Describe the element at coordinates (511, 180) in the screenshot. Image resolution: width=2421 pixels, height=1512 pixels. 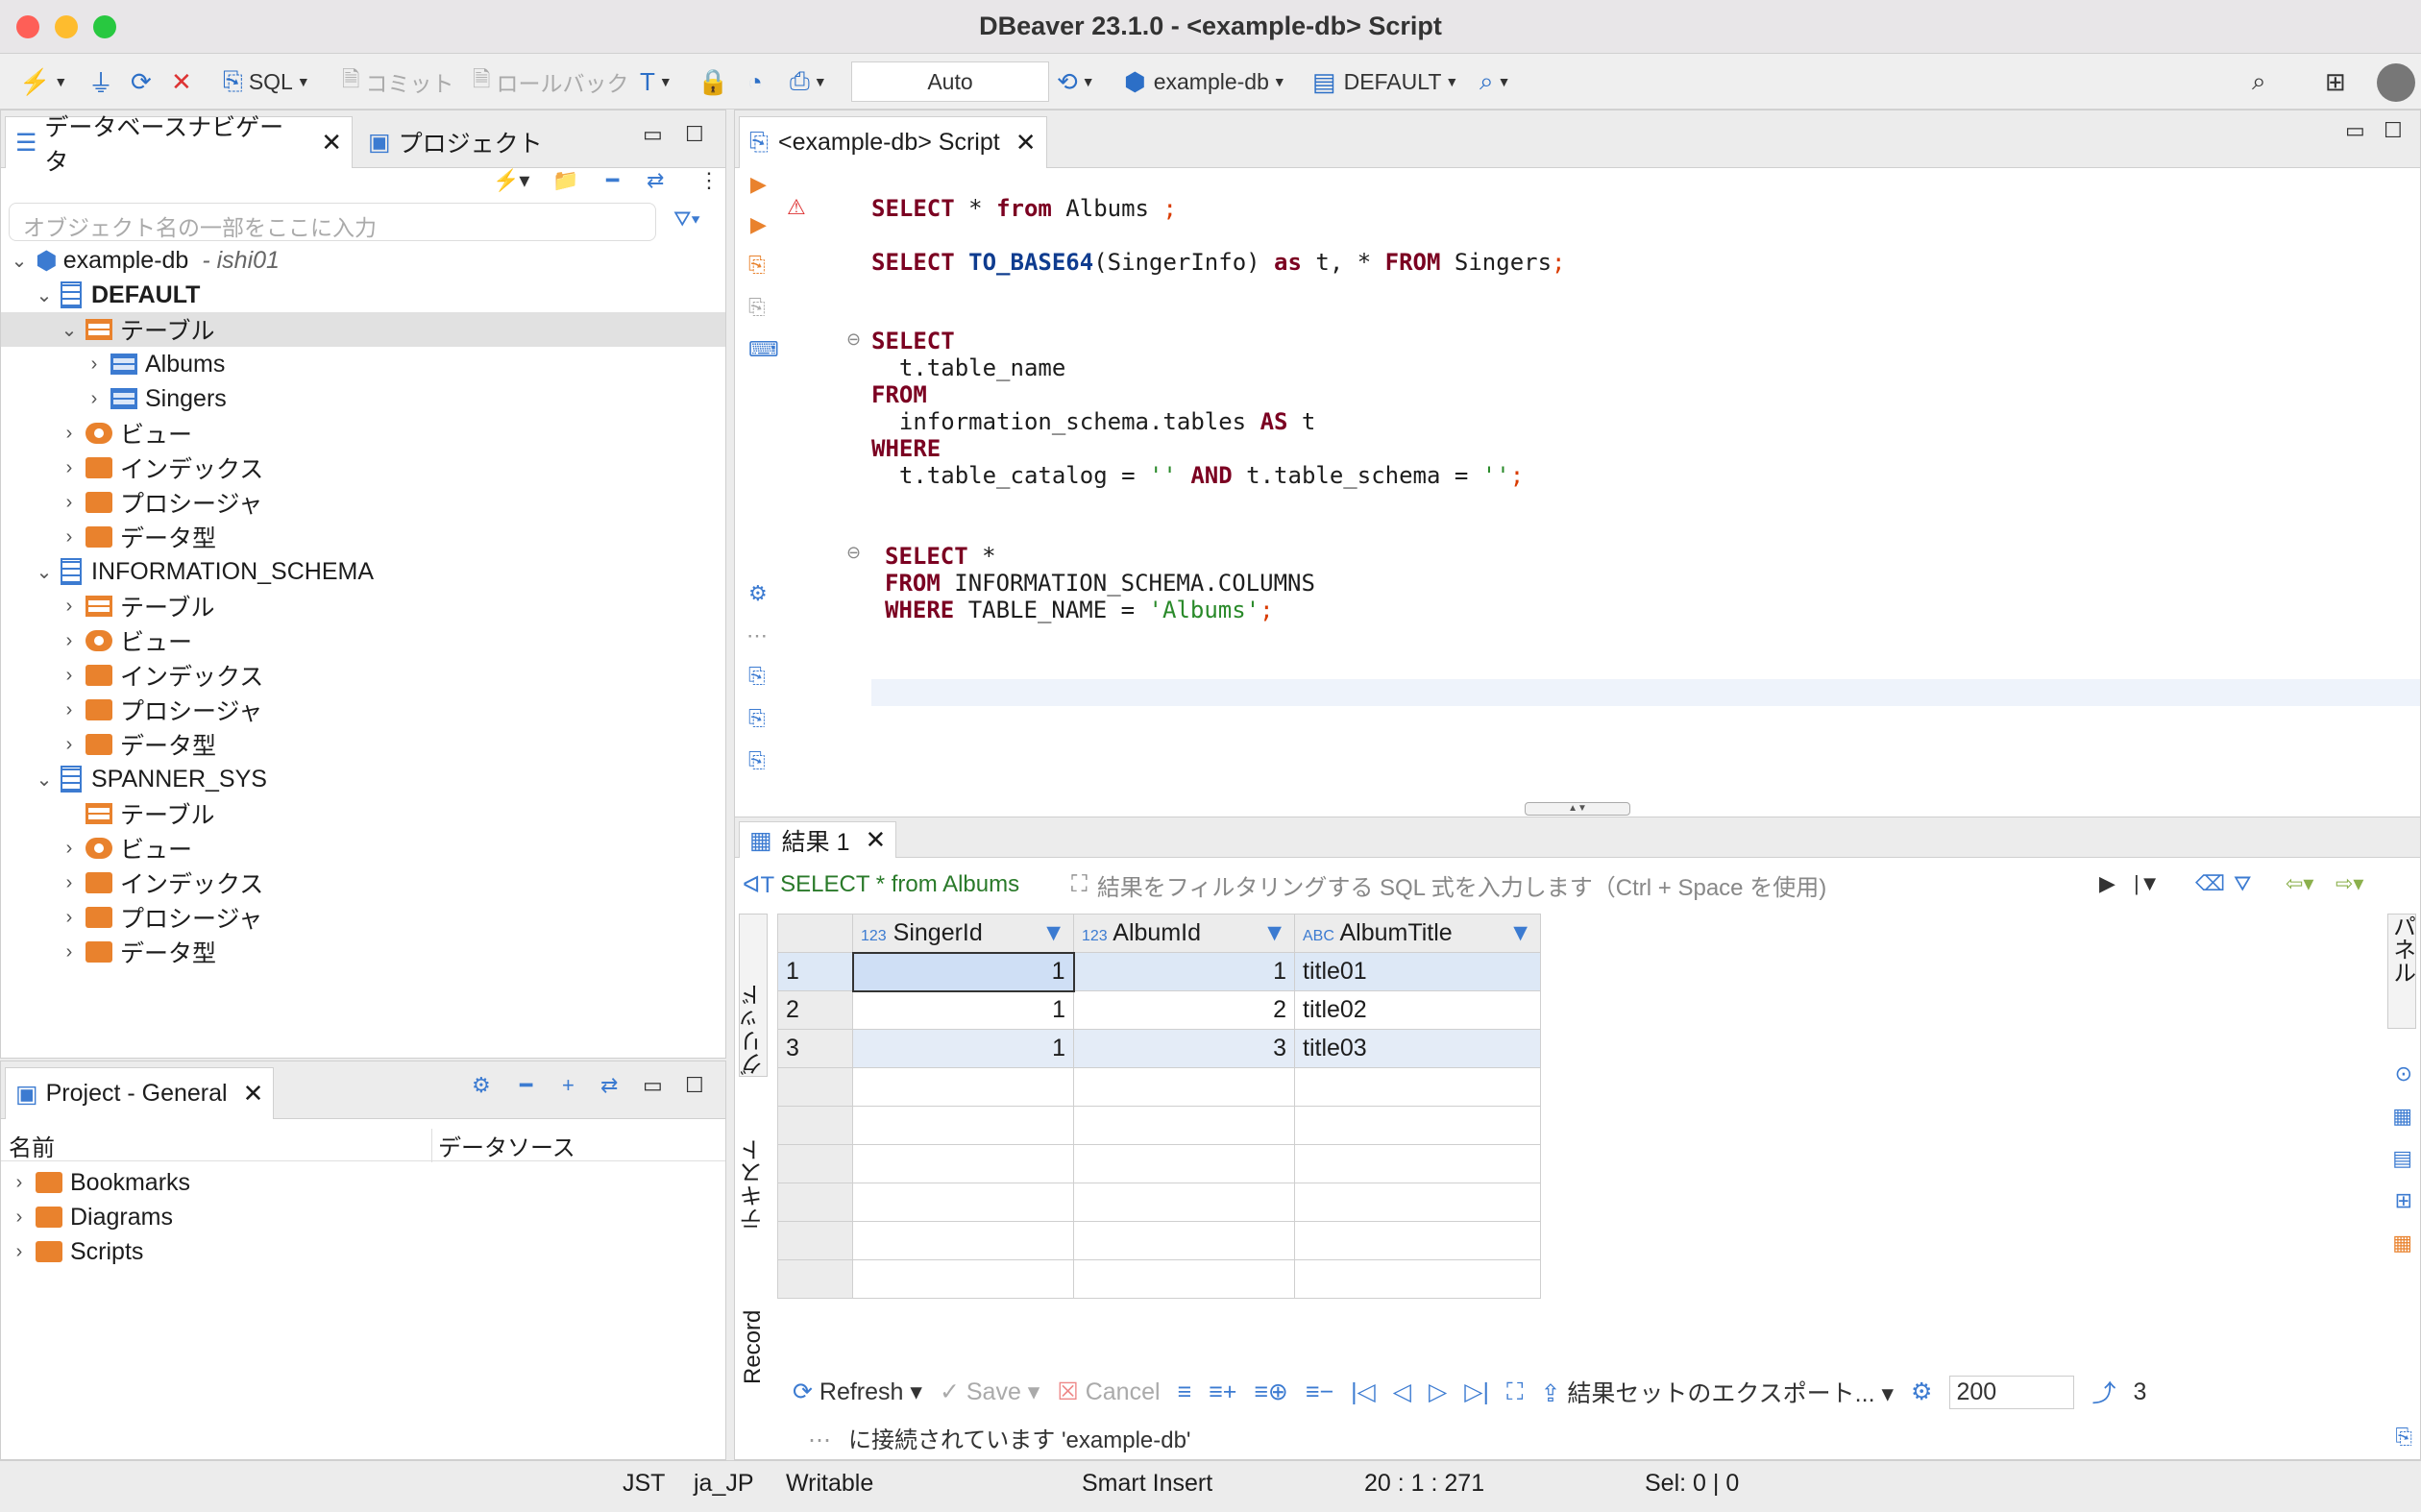
I see `new-connection-icon: ⚡▾` at that location.